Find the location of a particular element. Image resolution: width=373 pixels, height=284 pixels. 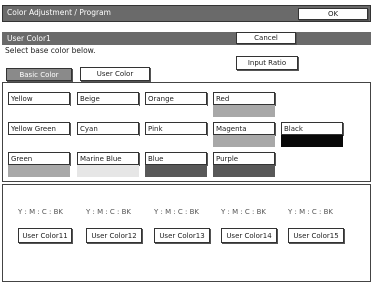

user-color14-ratio: Y : M : C : BK is located at coordinates (244, 212).